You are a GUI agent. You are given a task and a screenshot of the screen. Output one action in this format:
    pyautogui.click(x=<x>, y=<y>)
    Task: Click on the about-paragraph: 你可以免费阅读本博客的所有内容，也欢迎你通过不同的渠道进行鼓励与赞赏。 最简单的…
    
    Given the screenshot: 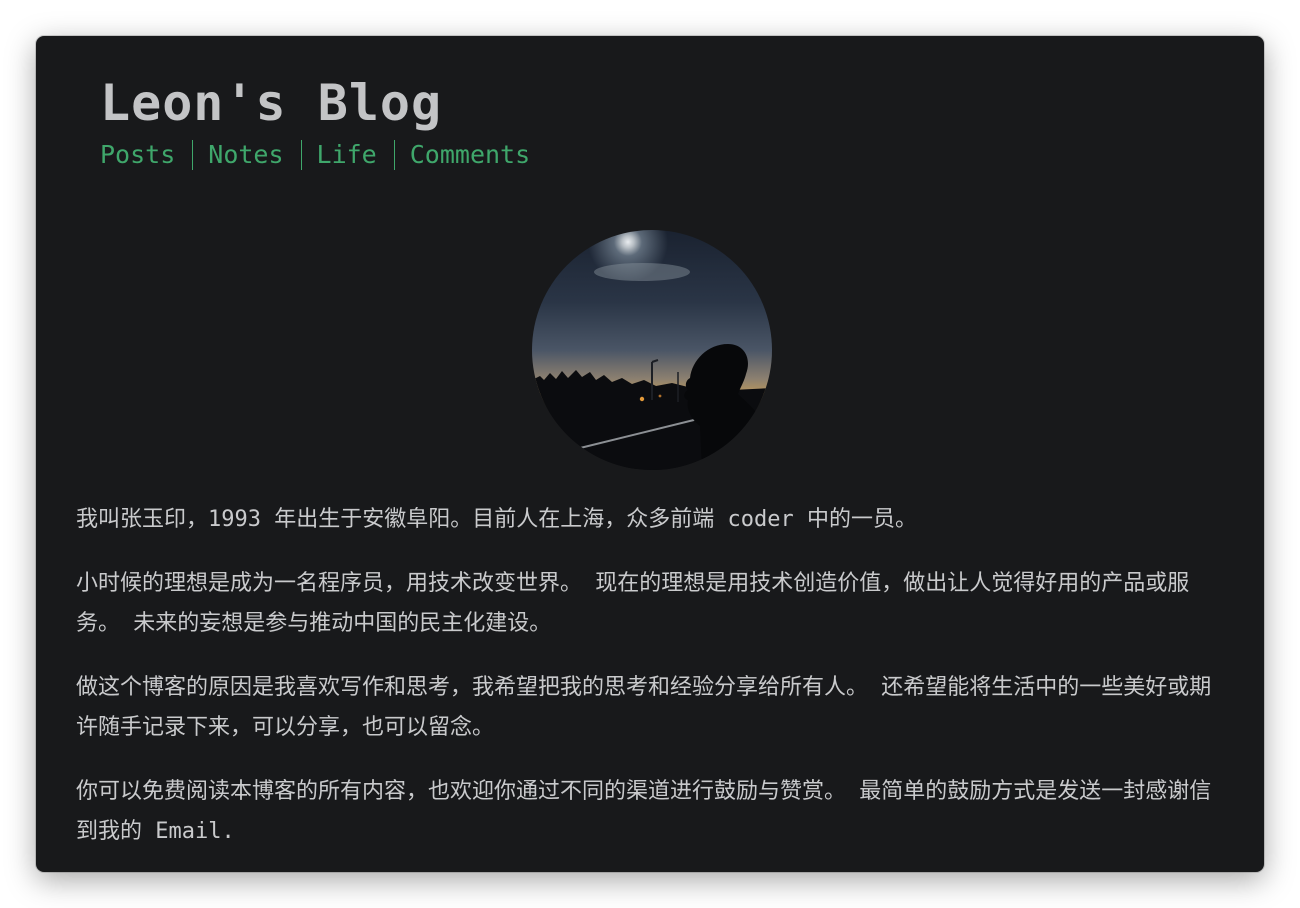 What is the action you would take?
    pyautogui.click(x=644, y=811)
    